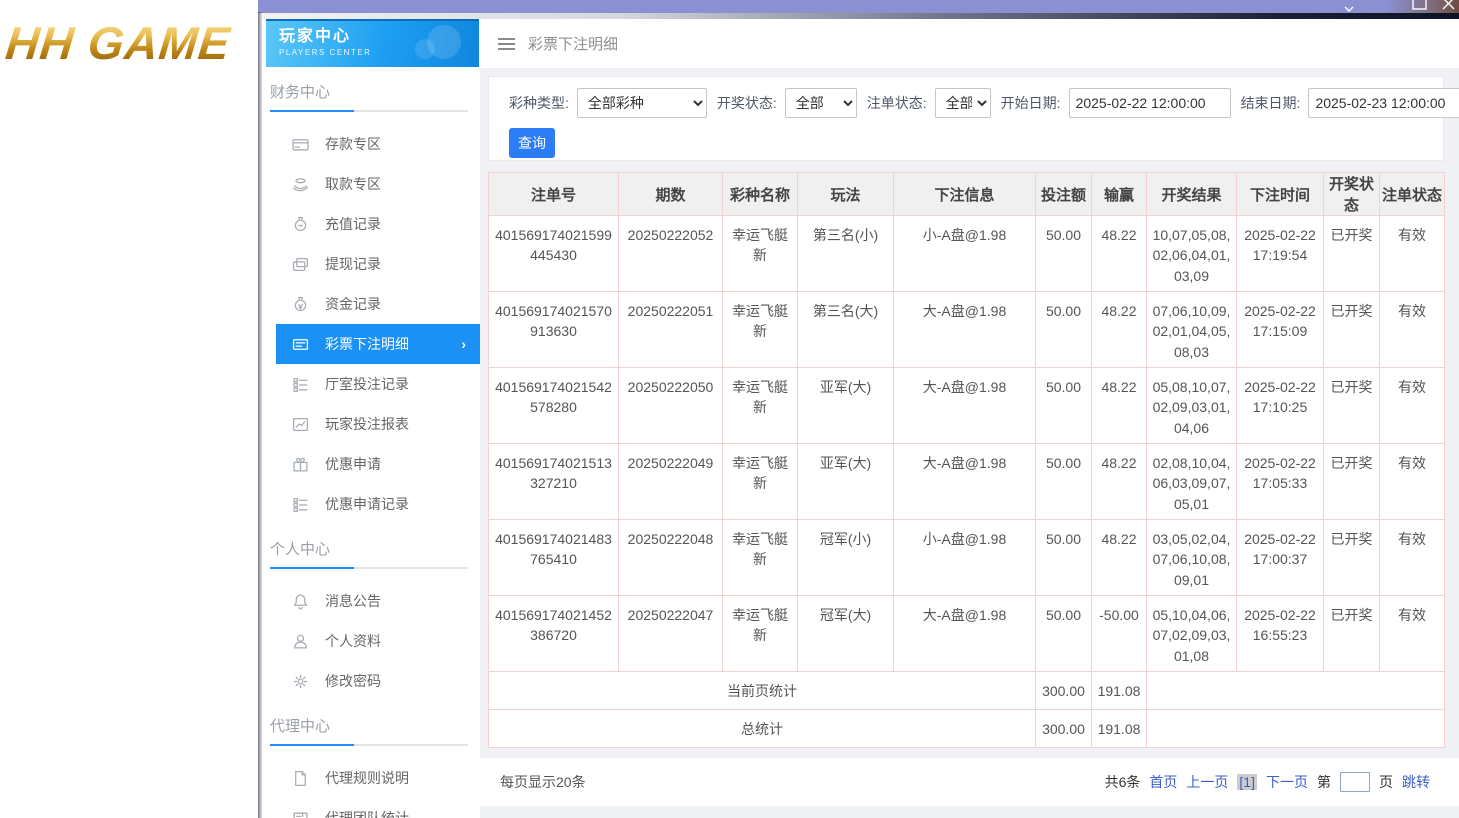 This screenshot has height=818, width=1459. Describe the element at coordinates (762, 690) in the screenshot. I see `summary-label: 当前页统计` at that location.